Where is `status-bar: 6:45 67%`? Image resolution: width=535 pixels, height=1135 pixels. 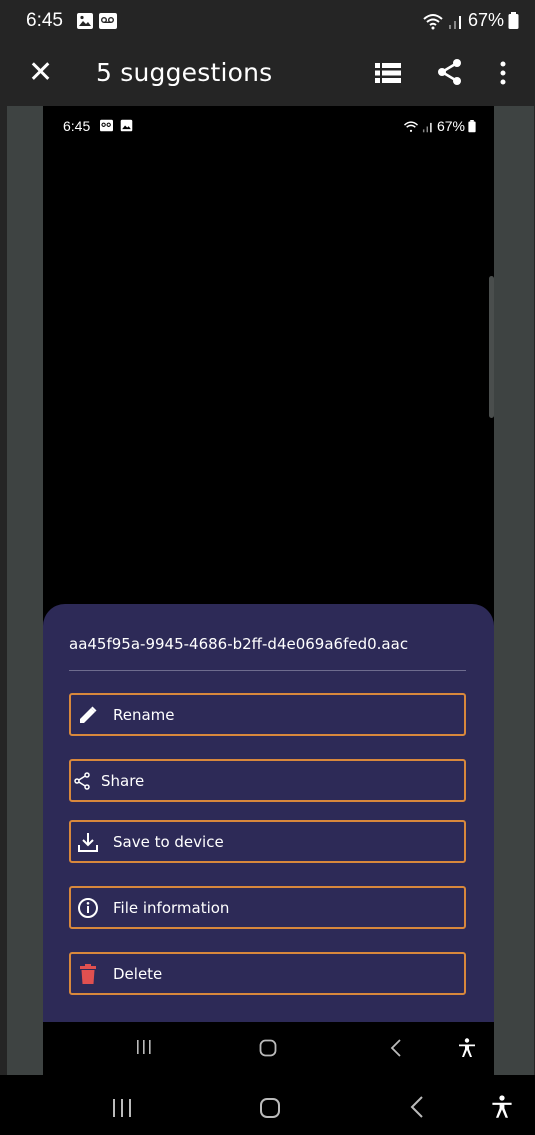
status-bar: 6:45 67% is located at coordinates (267, 22).